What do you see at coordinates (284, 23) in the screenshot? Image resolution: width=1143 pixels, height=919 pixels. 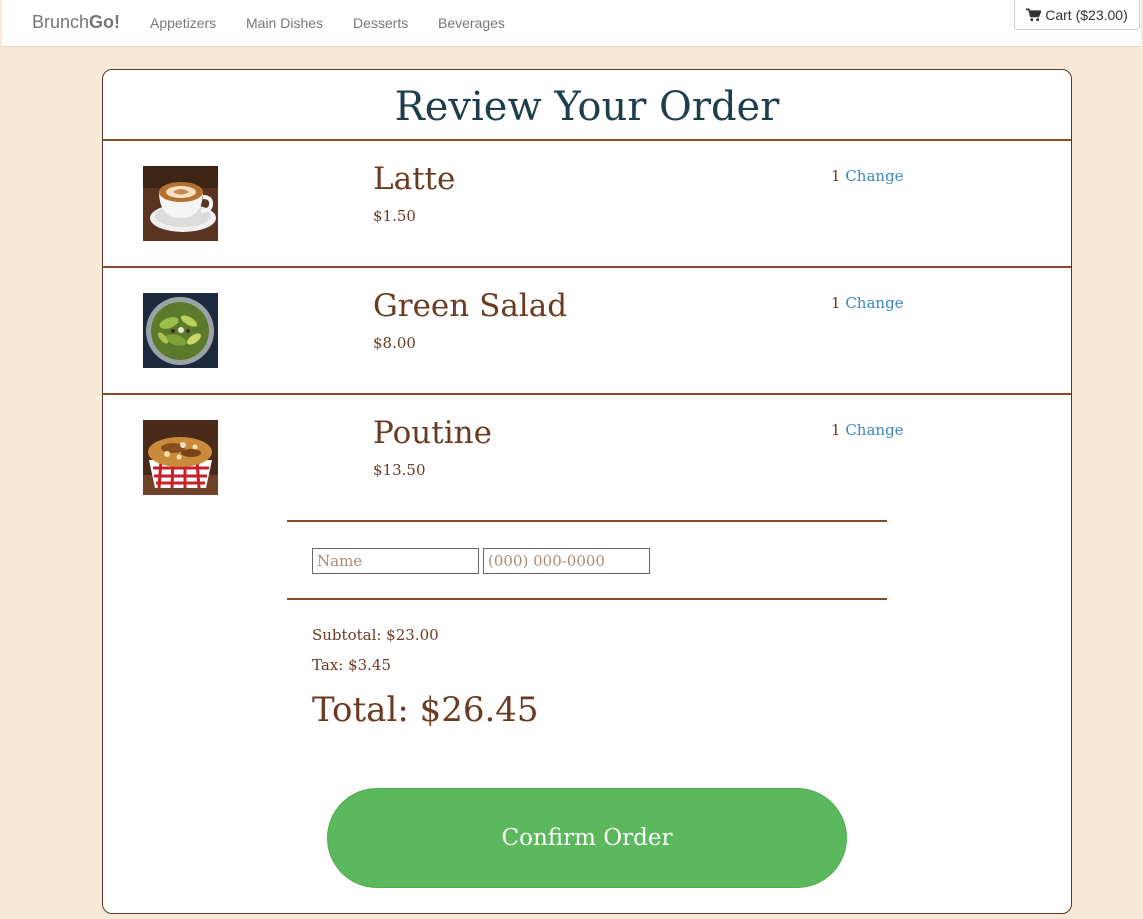 I see `nav-link-main-dishes: Main Dishes` at bounding box center [284, 23].